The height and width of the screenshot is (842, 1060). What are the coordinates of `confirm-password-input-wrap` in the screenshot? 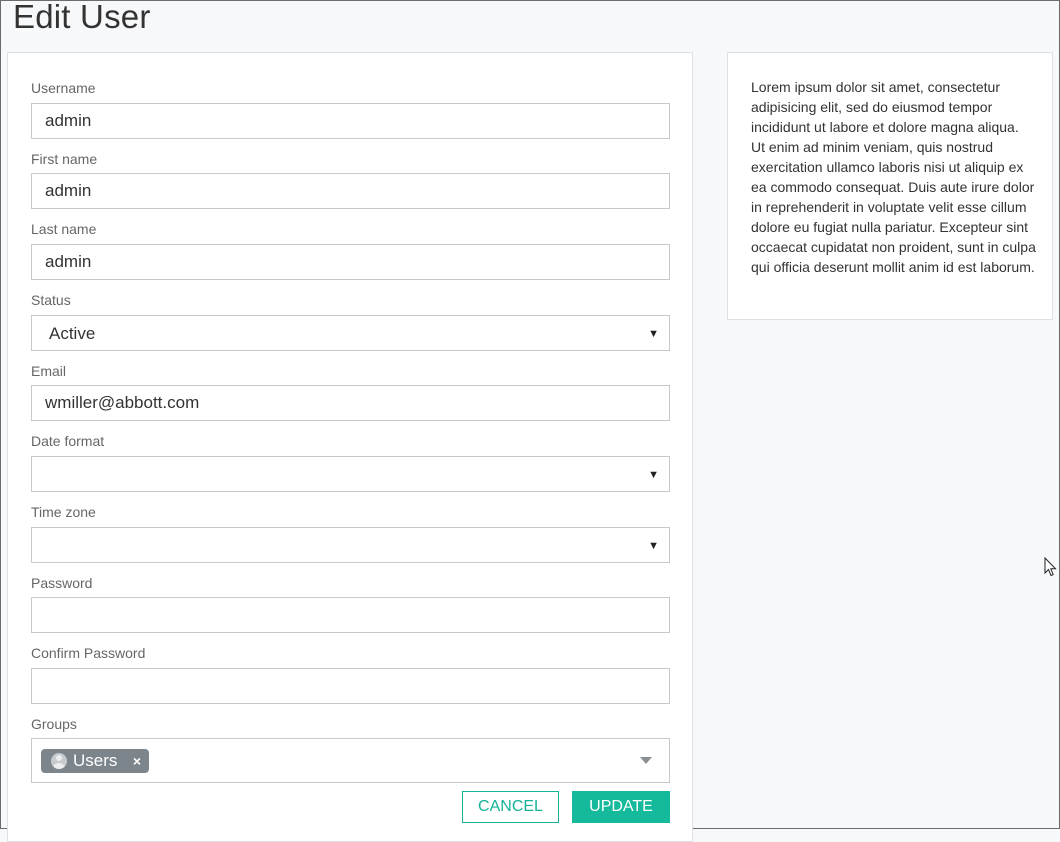 It's located at (350, 686).